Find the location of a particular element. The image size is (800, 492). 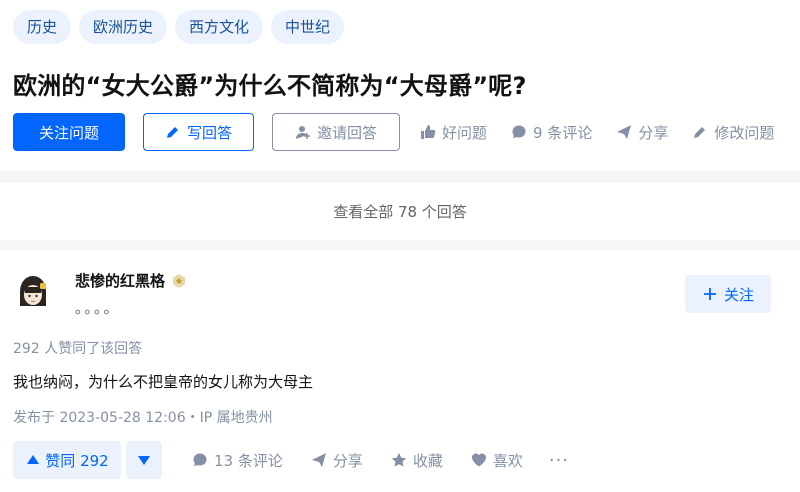

invite-answer-label: 邀请回答 is located at coordinates (346, 132).